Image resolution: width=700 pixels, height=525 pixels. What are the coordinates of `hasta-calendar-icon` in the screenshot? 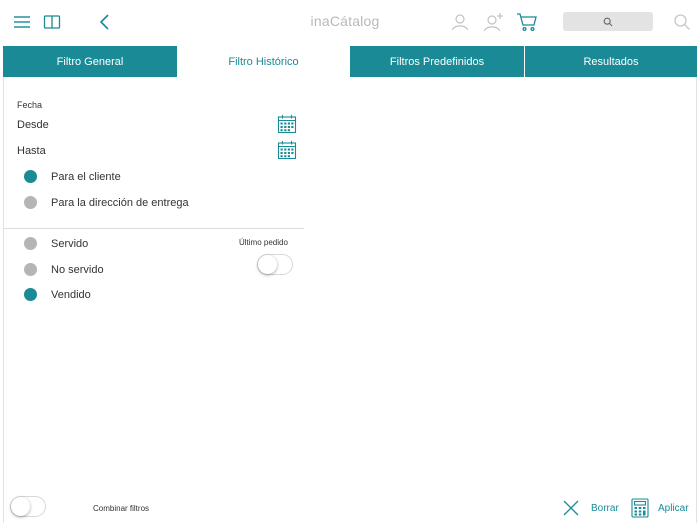 It's located at (287, 150).